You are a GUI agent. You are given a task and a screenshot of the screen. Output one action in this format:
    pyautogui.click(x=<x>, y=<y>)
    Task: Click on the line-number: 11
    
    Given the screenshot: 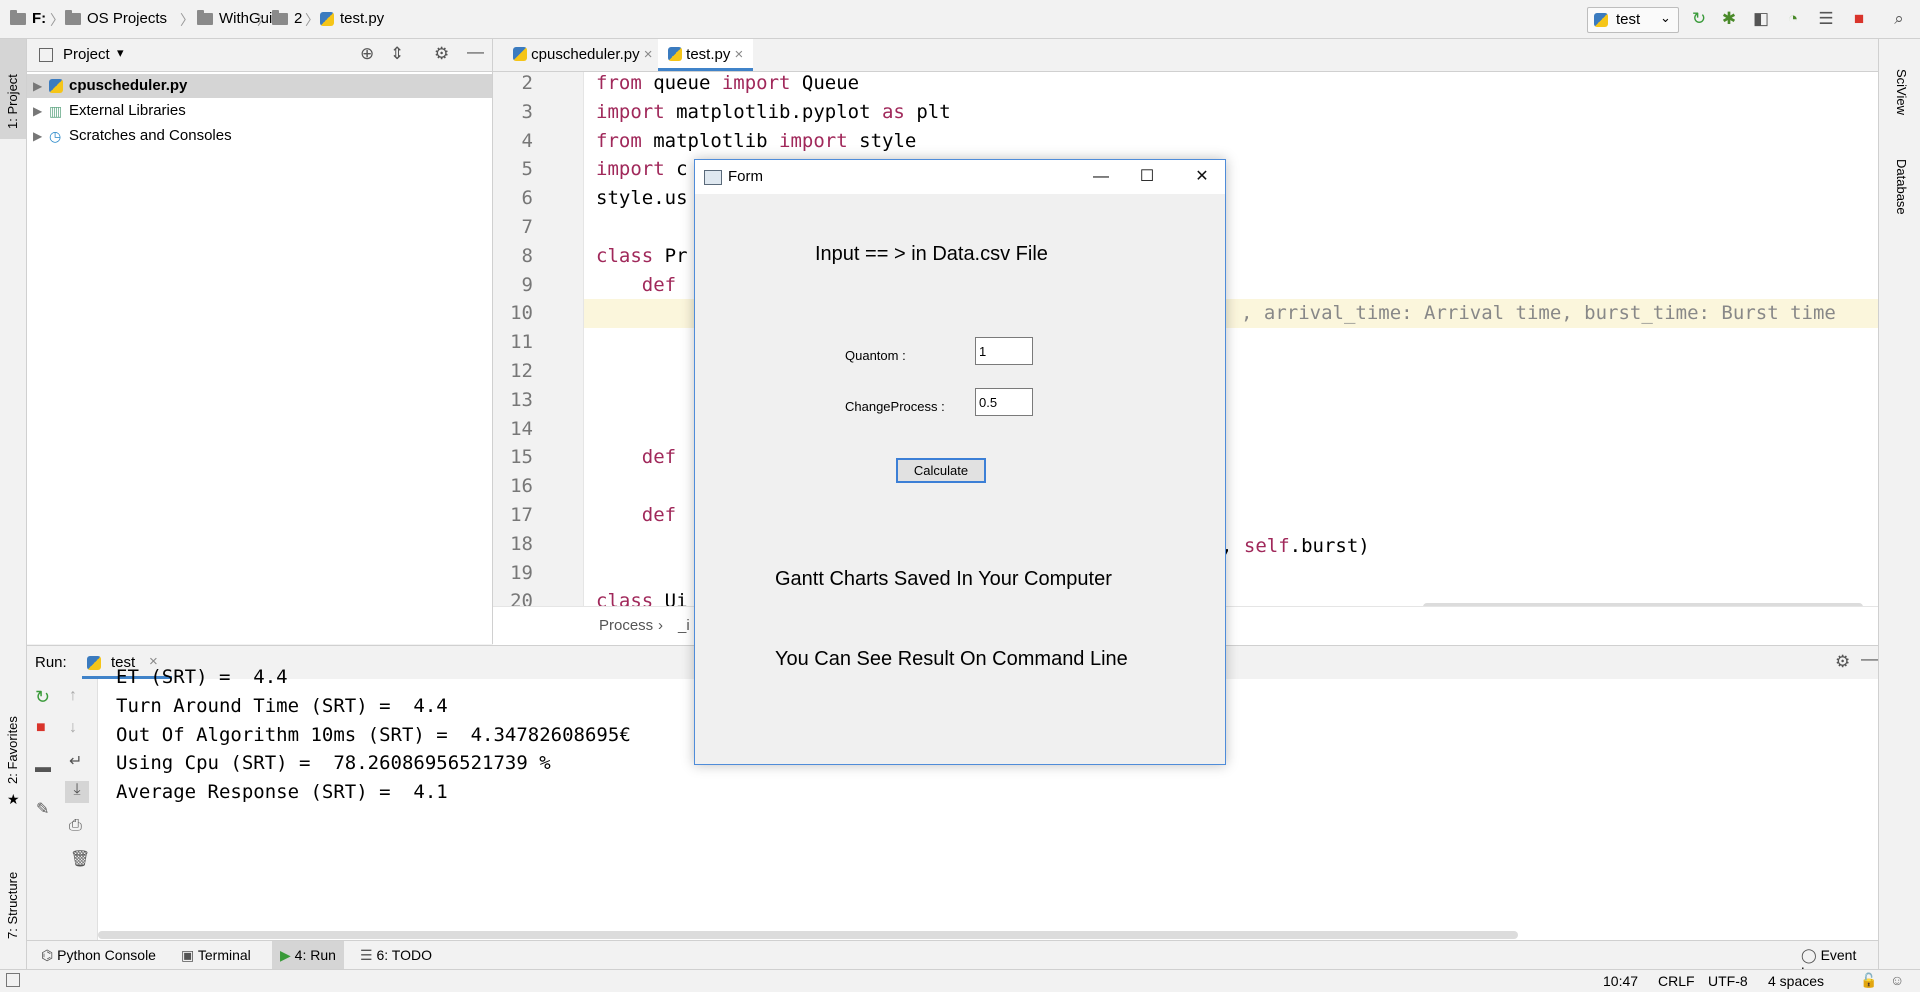 What is the action you would take?
    pyautogui.click(x=521, y=342)
    